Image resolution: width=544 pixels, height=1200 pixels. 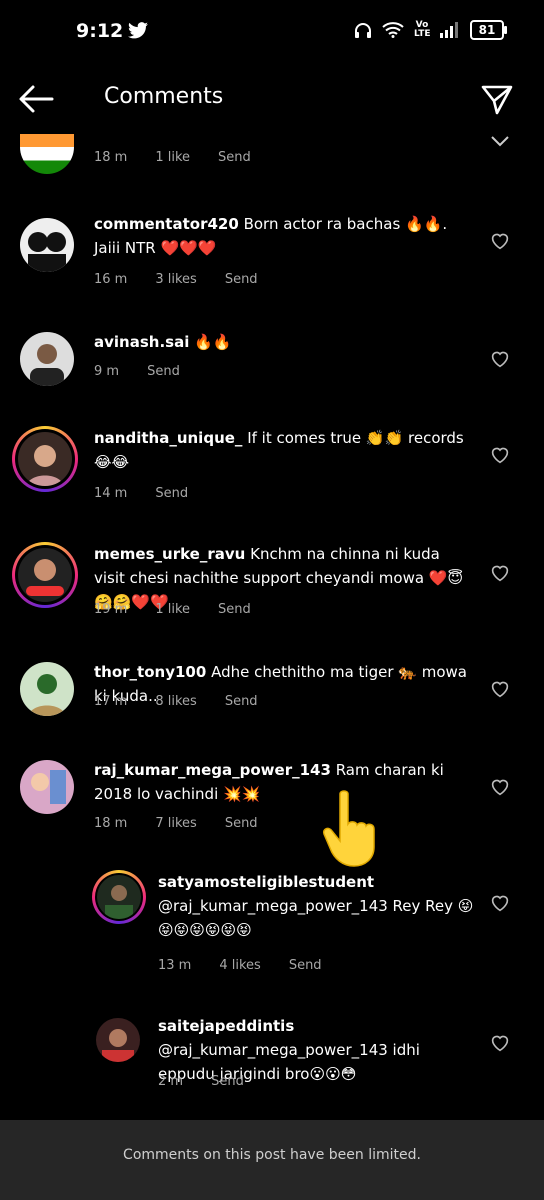 What do you see at coordinates (284, 342) in the screenshot?
I see `comment-body: avinash.sai 🔥🔥` at bounding box center [284, 342].